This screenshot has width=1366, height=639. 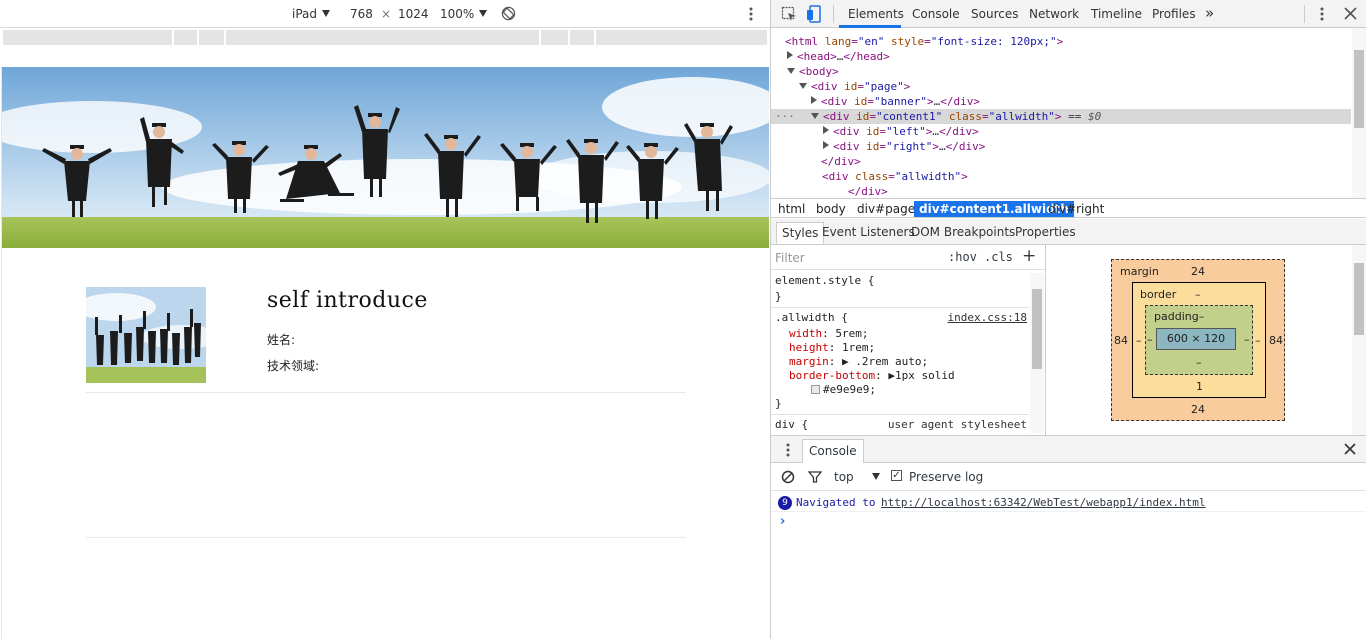 What do you see at coordinates (833, 451) in the screenshot?
I see `drawer-tab-console: Console` at bounding box center [833, 451].